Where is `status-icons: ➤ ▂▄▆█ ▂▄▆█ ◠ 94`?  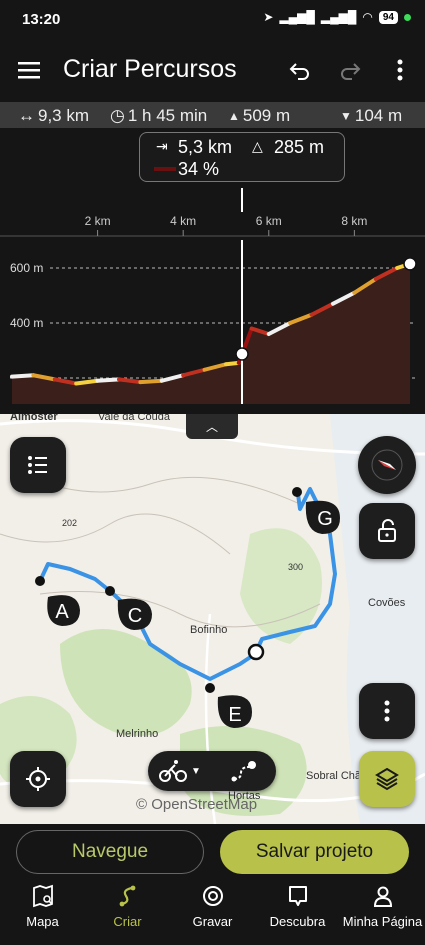 status-icons: ➤ ▂▄▆█ ▂▄▆█ ◠ 94 is located at coordinates (337, 17).